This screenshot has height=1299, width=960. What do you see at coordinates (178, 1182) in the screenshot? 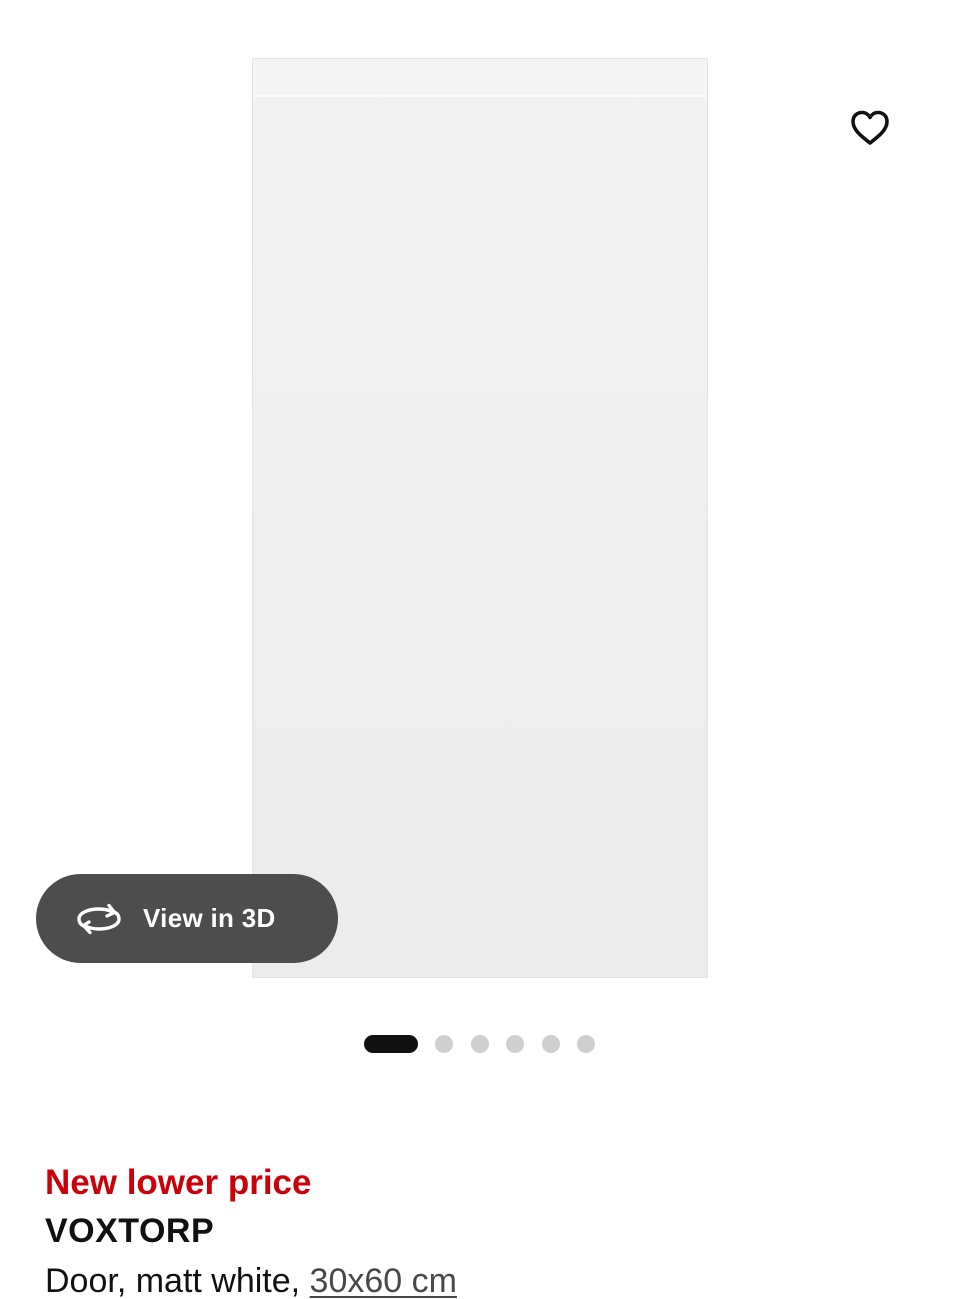
I see `price-badge: New lower price` at bounding box center [178, 1182].